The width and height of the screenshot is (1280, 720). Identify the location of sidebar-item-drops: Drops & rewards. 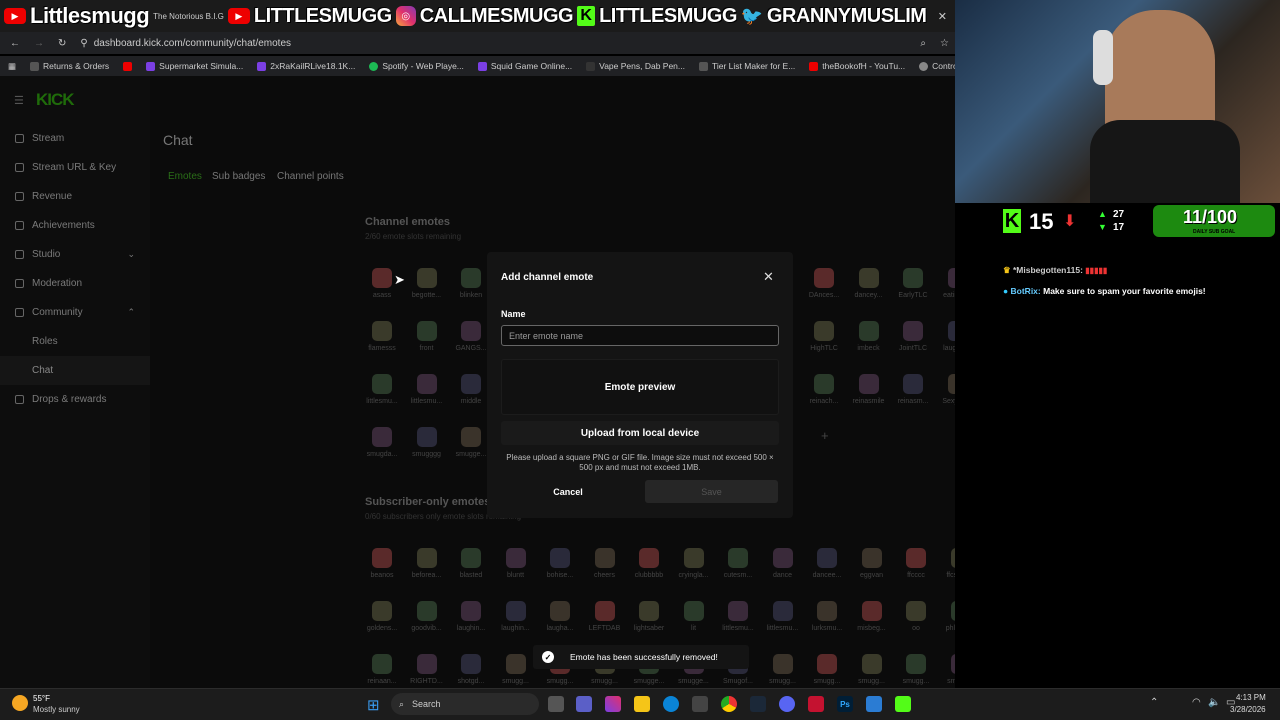
(75, 399).